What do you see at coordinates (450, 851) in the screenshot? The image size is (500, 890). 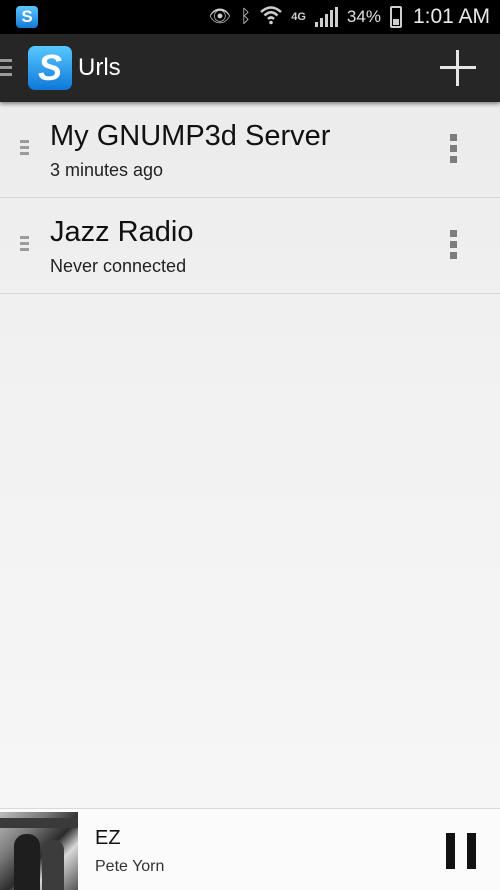 I see `pause-icon` at bounding box center [450, 851].